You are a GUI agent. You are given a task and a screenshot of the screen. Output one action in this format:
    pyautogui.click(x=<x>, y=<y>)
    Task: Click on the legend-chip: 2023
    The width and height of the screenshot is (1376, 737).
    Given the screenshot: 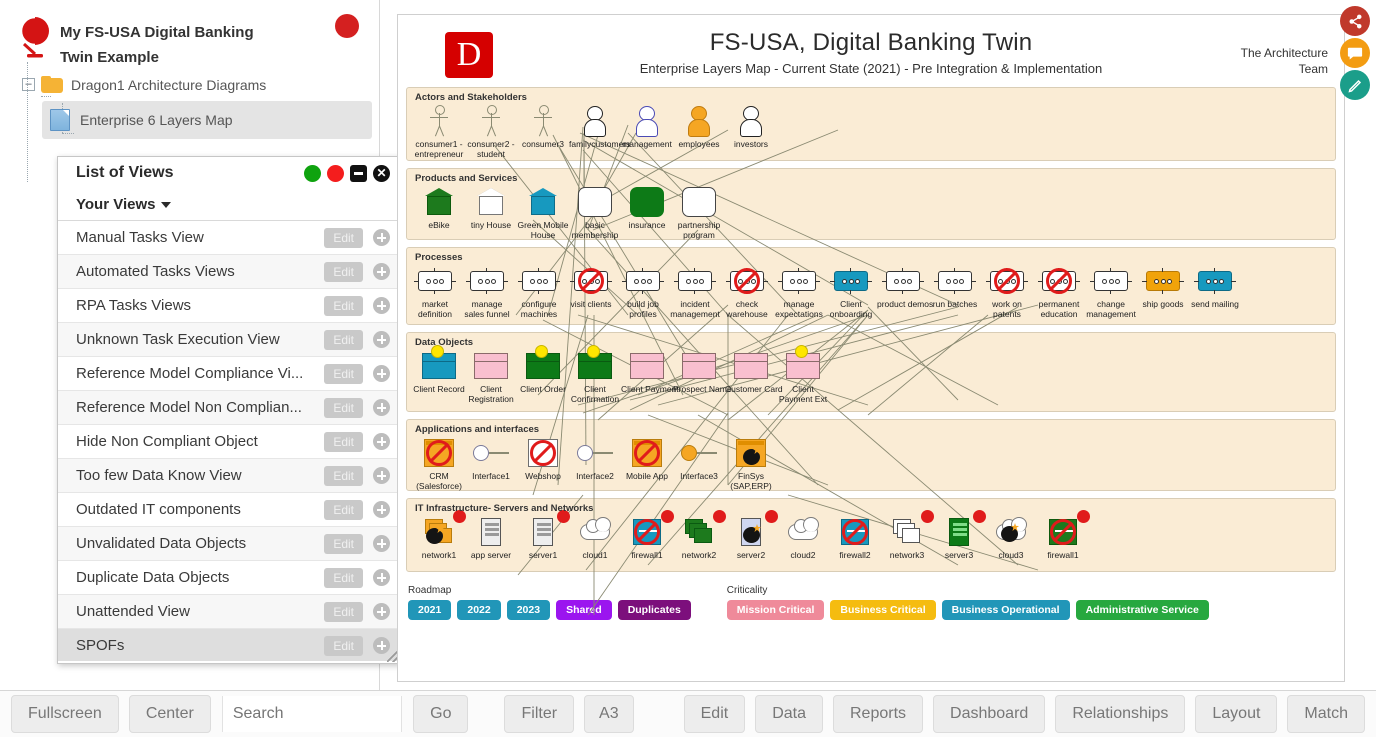 What is the action you would take?
    pyautogui.click(x=528, y=610)
    